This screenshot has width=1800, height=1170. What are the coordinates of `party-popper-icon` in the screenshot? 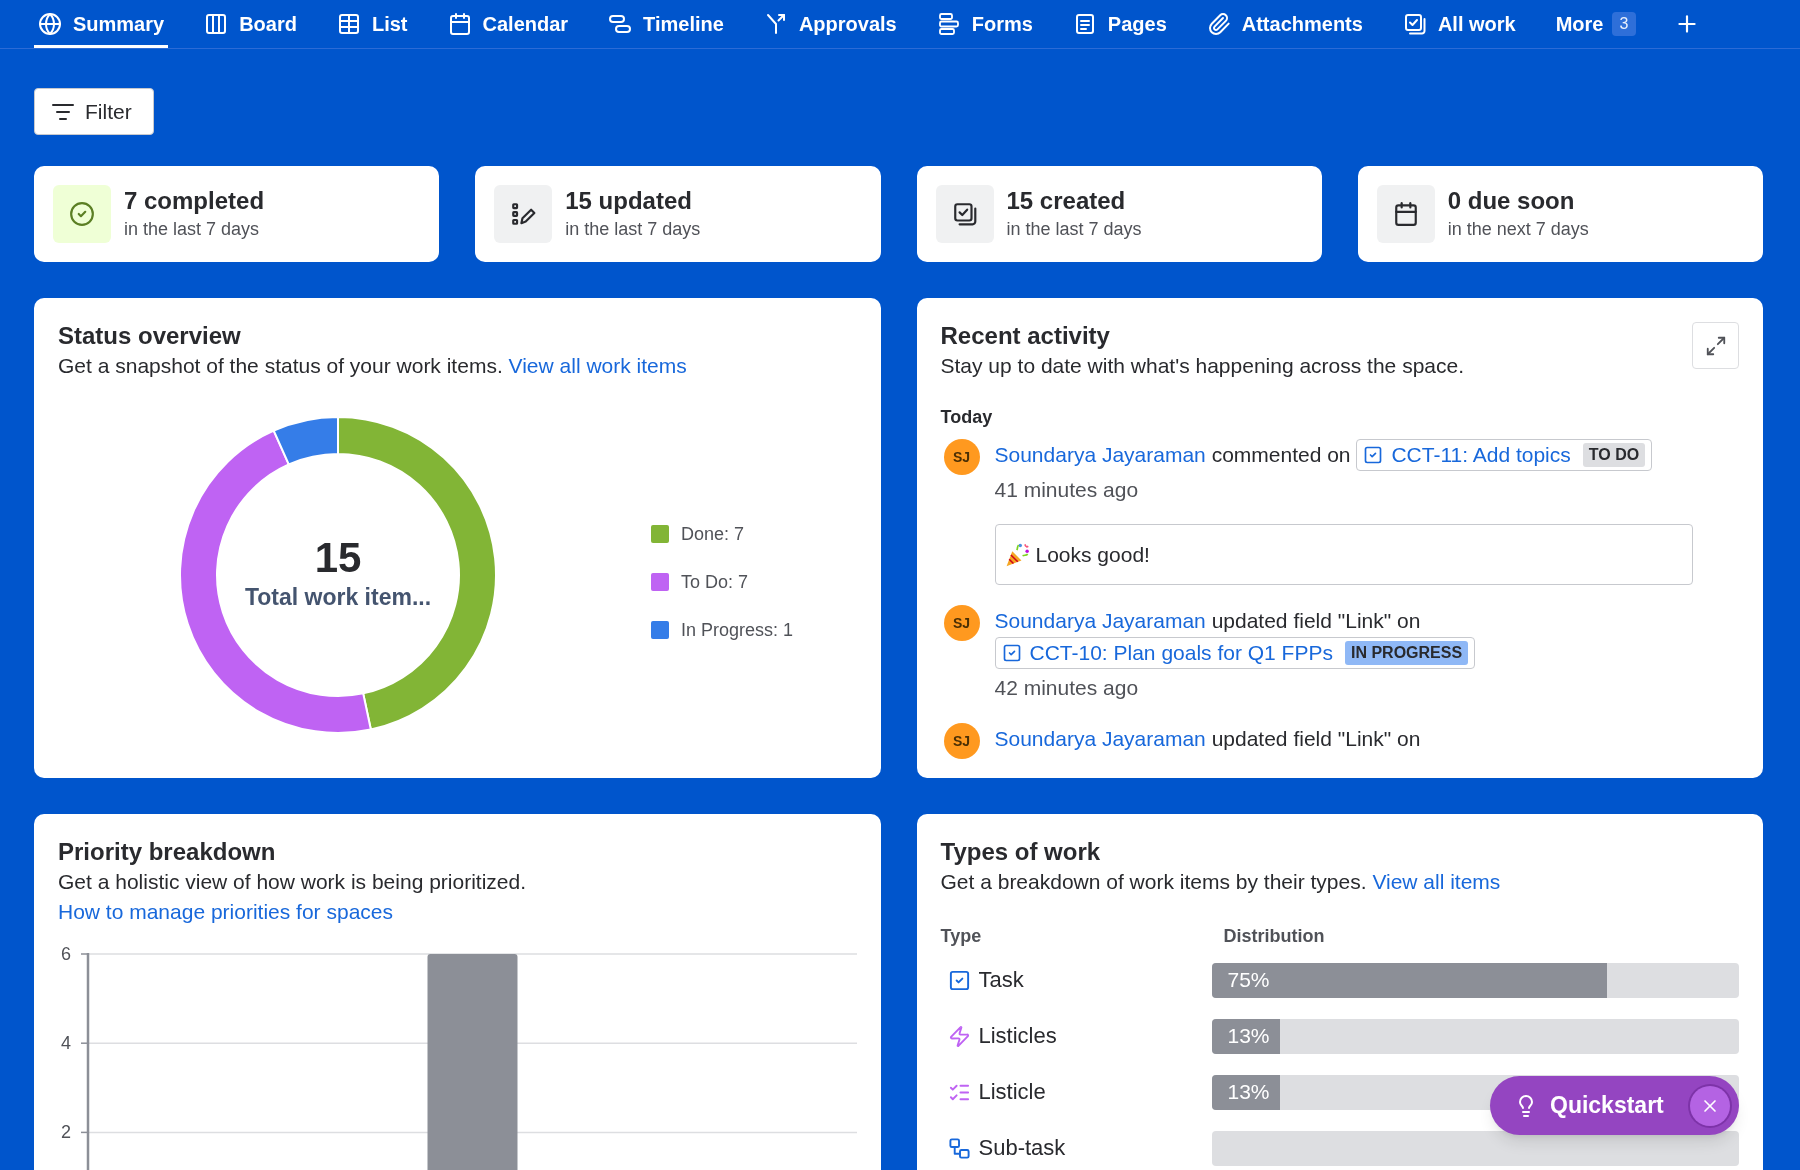 It's located at (1017, 554).